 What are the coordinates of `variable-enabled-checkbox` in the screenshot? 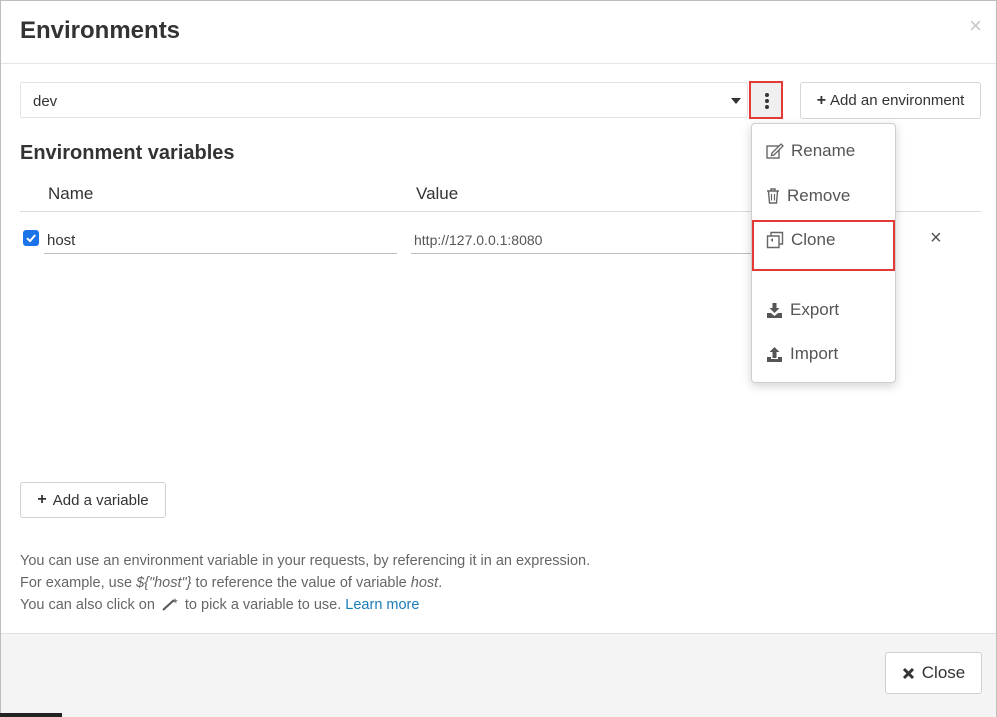 It's located at (31, 238).